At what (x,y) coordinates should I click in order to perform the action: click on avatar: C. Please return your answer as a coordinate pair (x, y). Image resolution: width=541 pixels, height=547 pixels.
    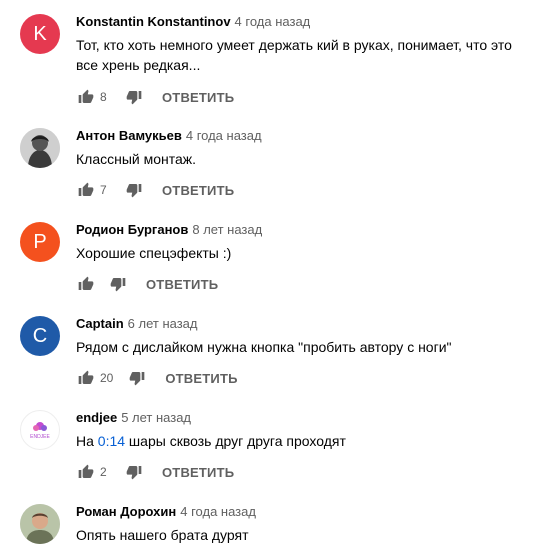
    Looking at the image, I should click on (40, 336).